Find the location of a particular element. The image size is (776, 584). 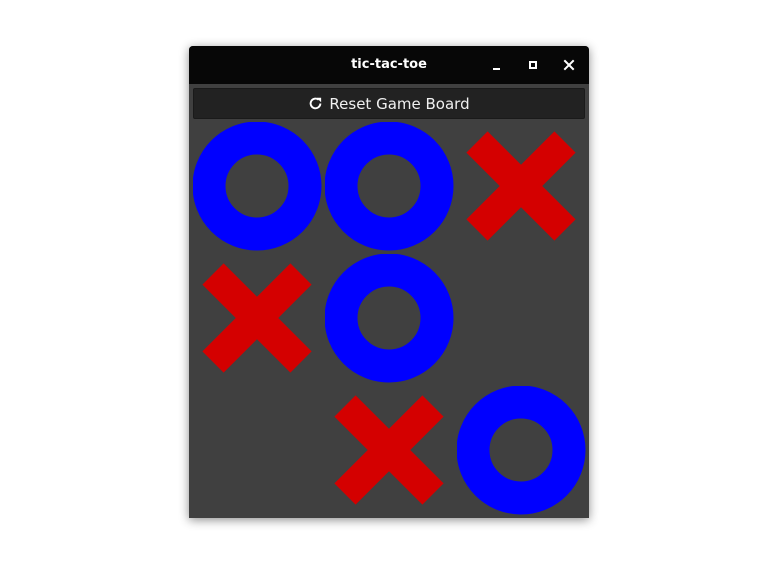

minimize-button is located at coordinates (497, 65).